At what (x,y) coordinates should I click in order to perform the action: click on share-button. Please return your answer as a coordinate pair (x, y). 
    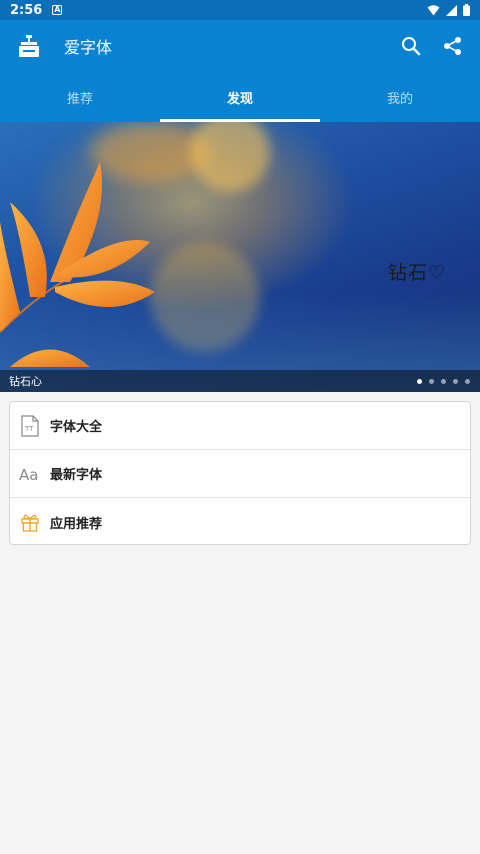
    Looking at the image, I should click on (453, 46).